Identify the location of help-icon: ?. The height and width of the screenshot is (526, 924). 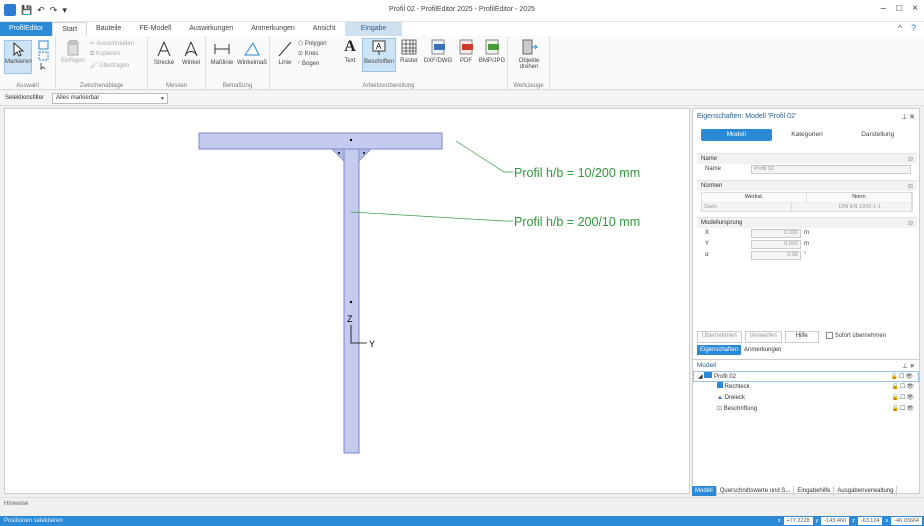
(913, 28).